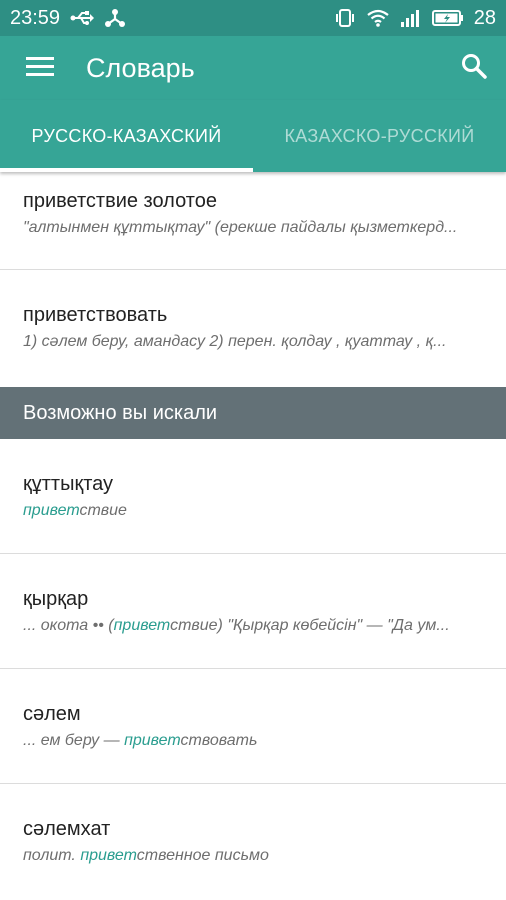 This screenshot has height=900, width=506. Describe the element at coordinates (202, 855) in the screenshot. I see `def-suffix: ственное письмо` at that location.